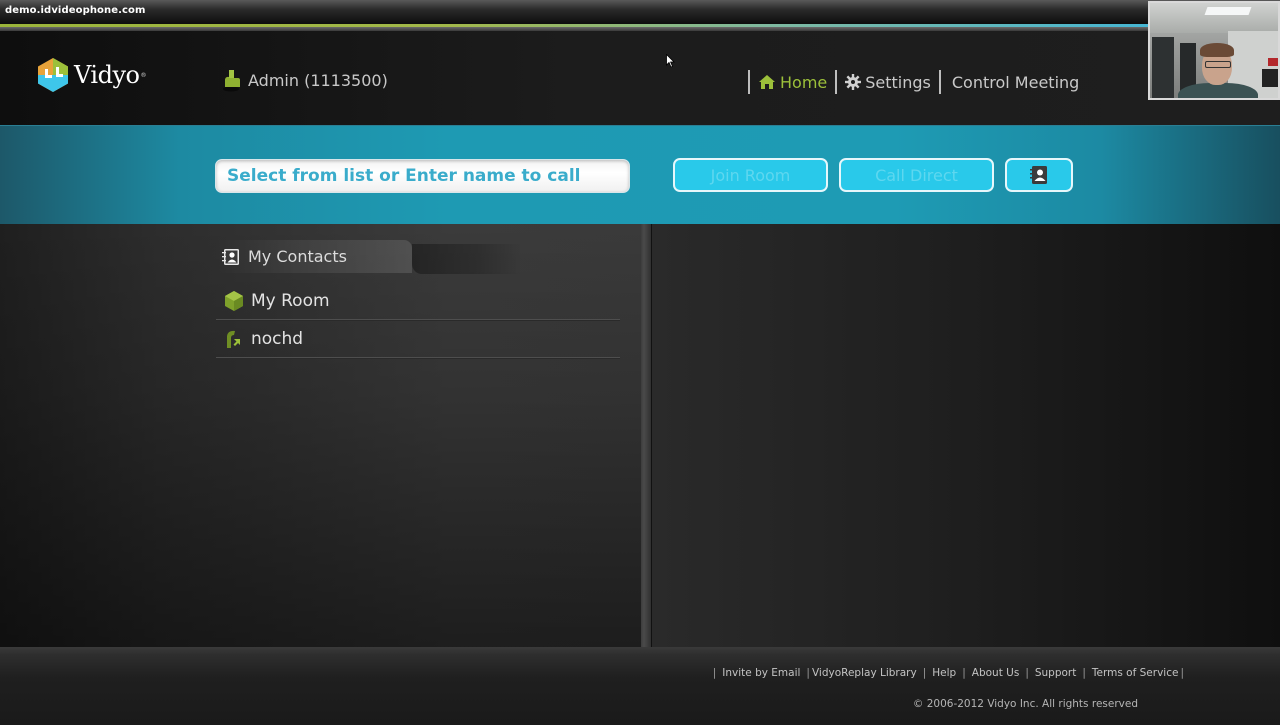  I want to click on gear-icon, so click(853, 82).